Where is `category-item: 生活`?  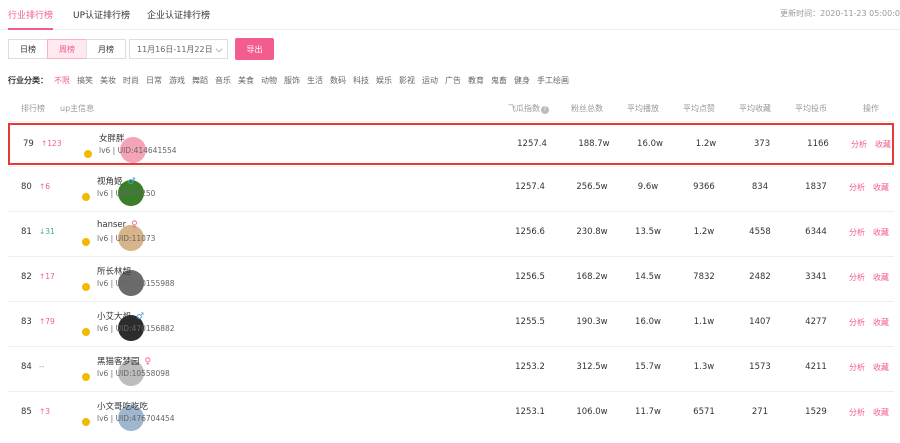 category-item: 生活 is located at coordinates (315, 80).